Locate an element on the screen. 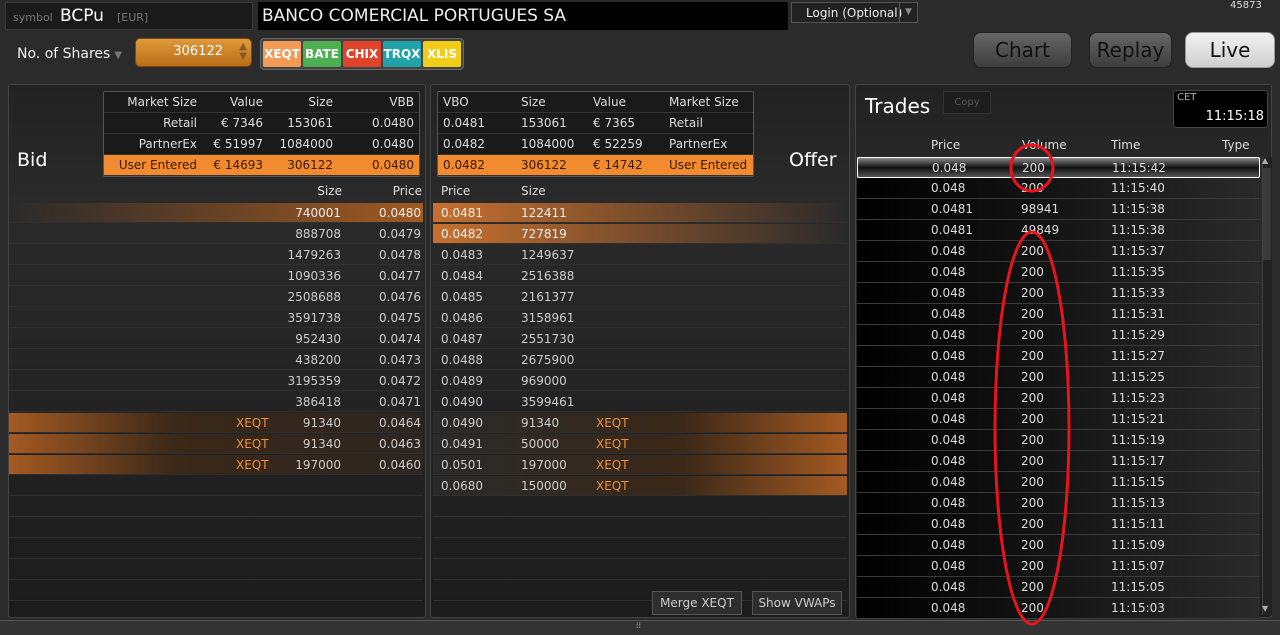 The image size is (1280, 635). offer-price: 0.0680 is located at coordinates (462, 486).